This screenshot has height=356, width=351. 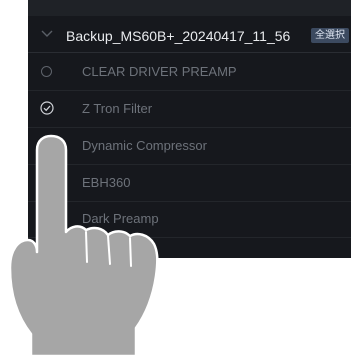 I want to click on check-circle-icon, so click(x=47, y=108).